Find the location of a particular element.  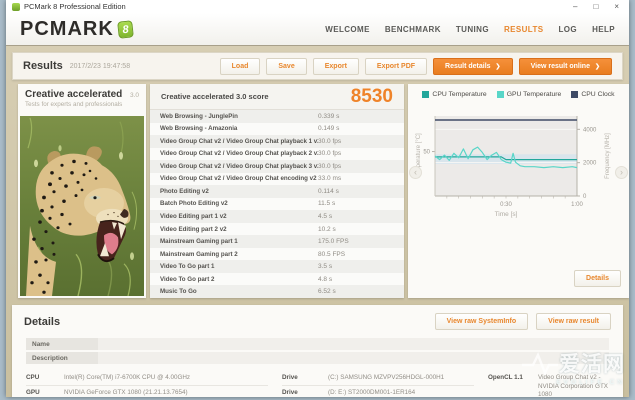

legend-label: CPU Temperature is located at coordinates (459, 94).